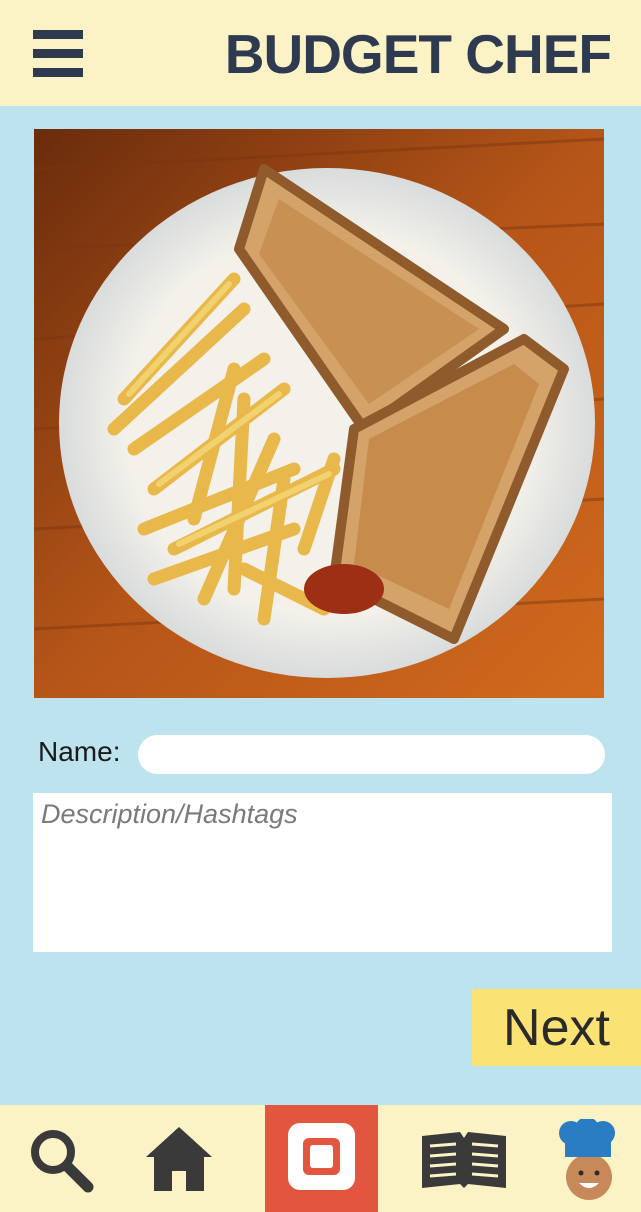 This screenshot has width=641, height=1212. Describe the element at coordinates (587, 1159) in the screenshot. I see `chef-avatar-icon` at that location.